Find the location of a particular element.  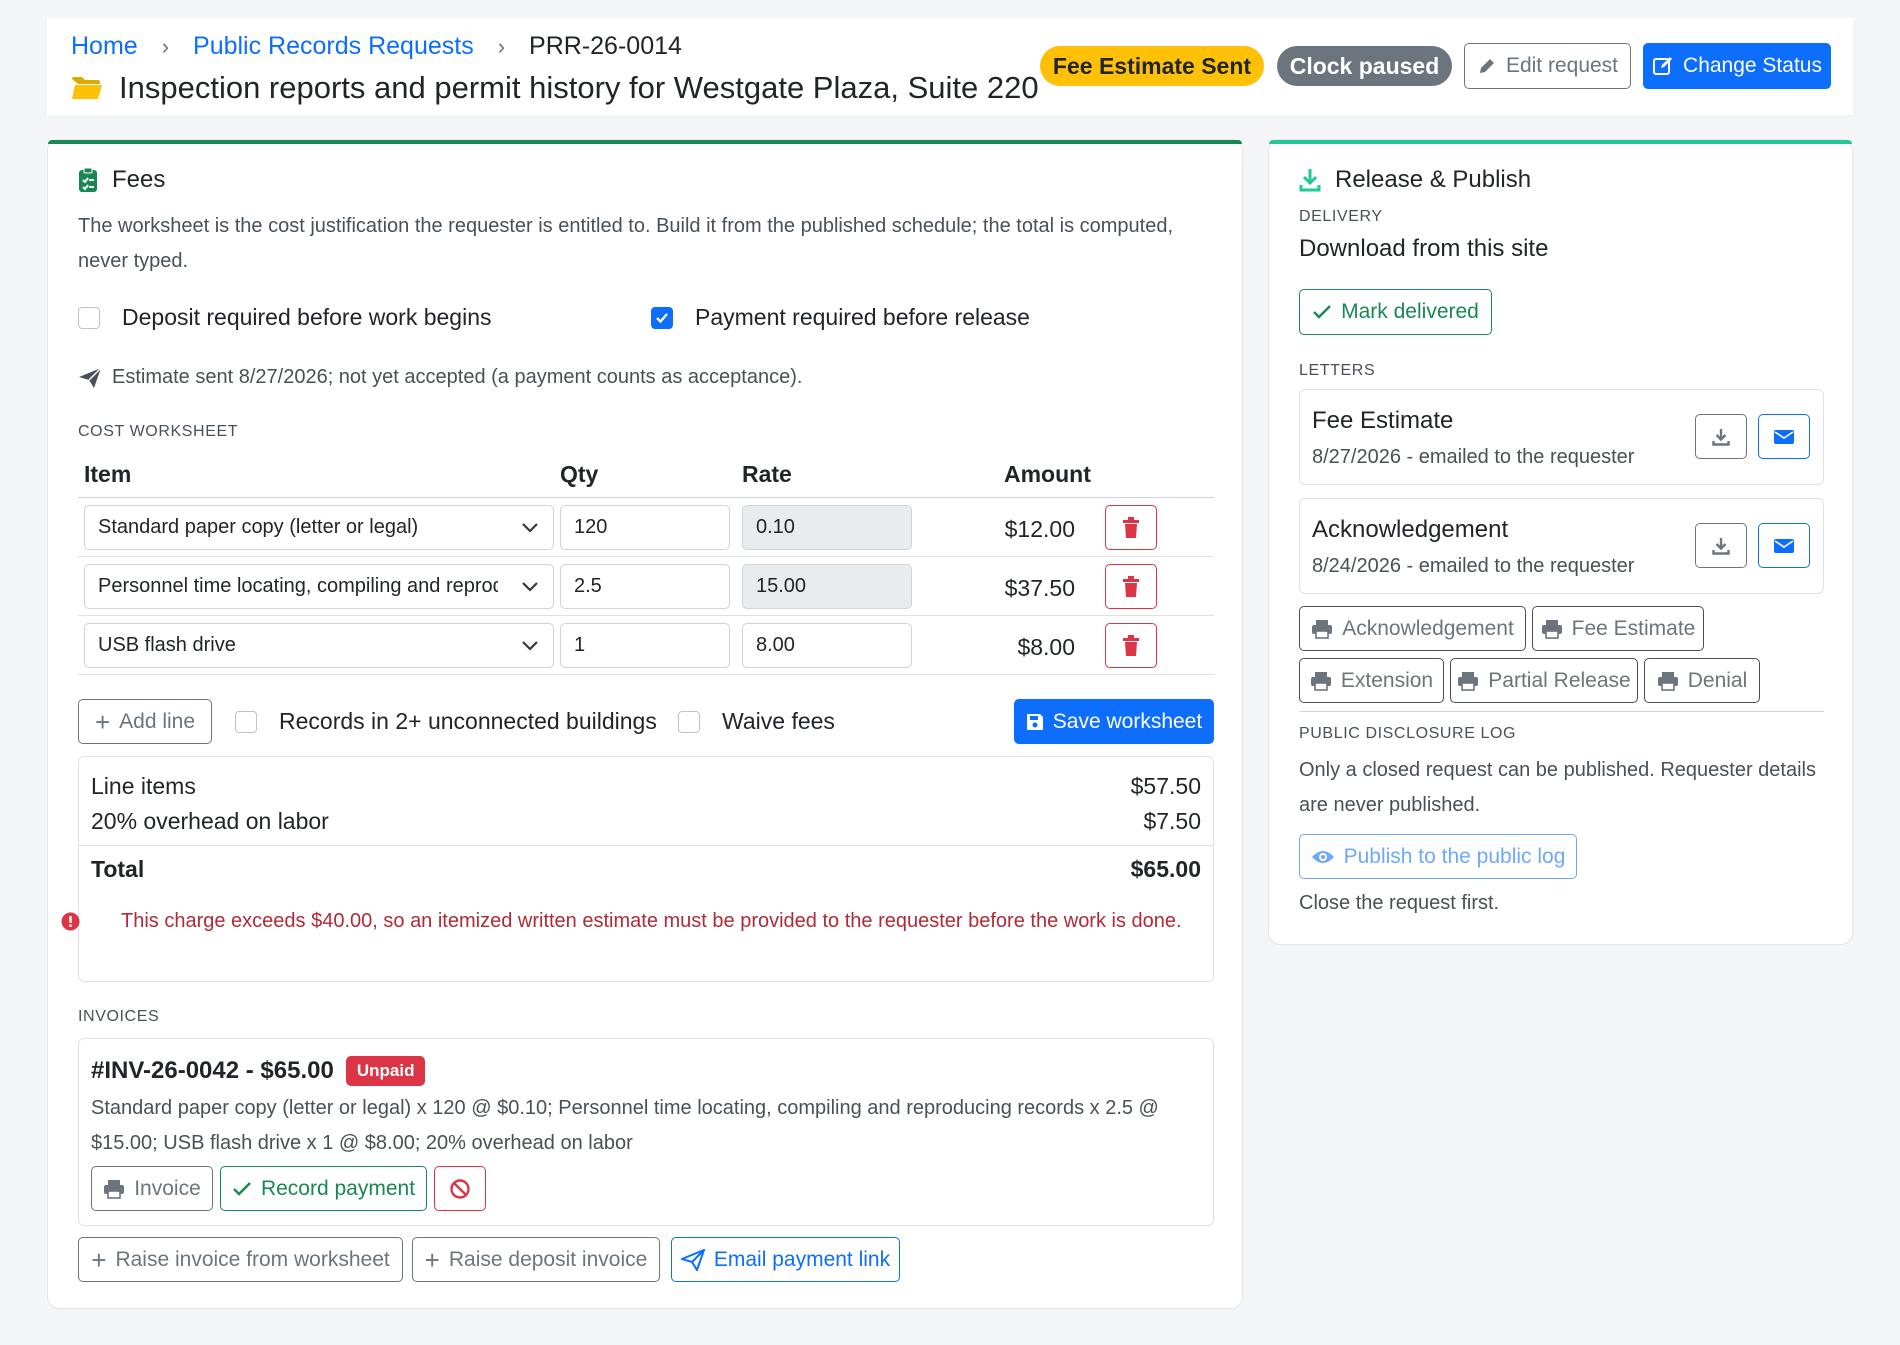

print-partial-release-label: Partial Release is located at coordinates (1559, 680).